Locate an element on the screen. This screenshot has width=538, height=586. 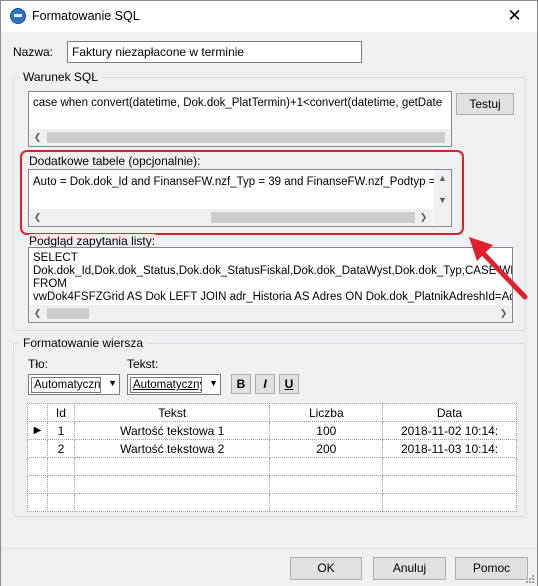
background-color-select: Automatyczny ▼ is located at coordinates (74, 384).